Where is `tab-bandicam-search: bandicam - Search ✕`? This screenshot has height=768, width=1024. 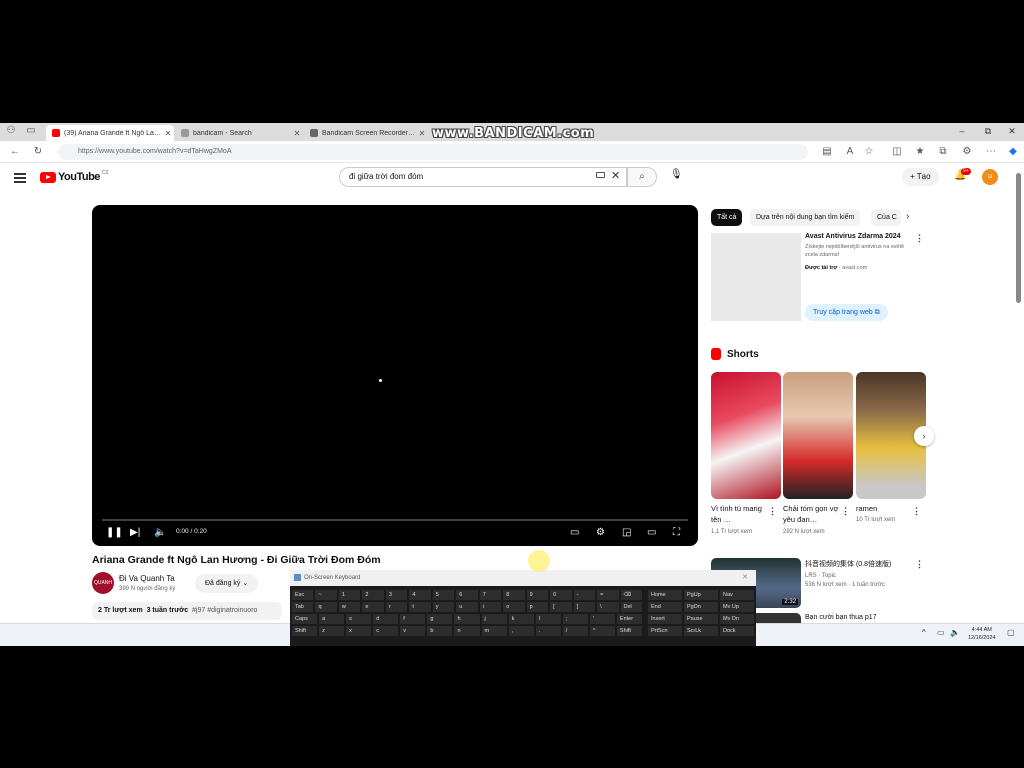
tab-bandicam-search: bandicam - Search ✕ is located at coordinates (239, 133).